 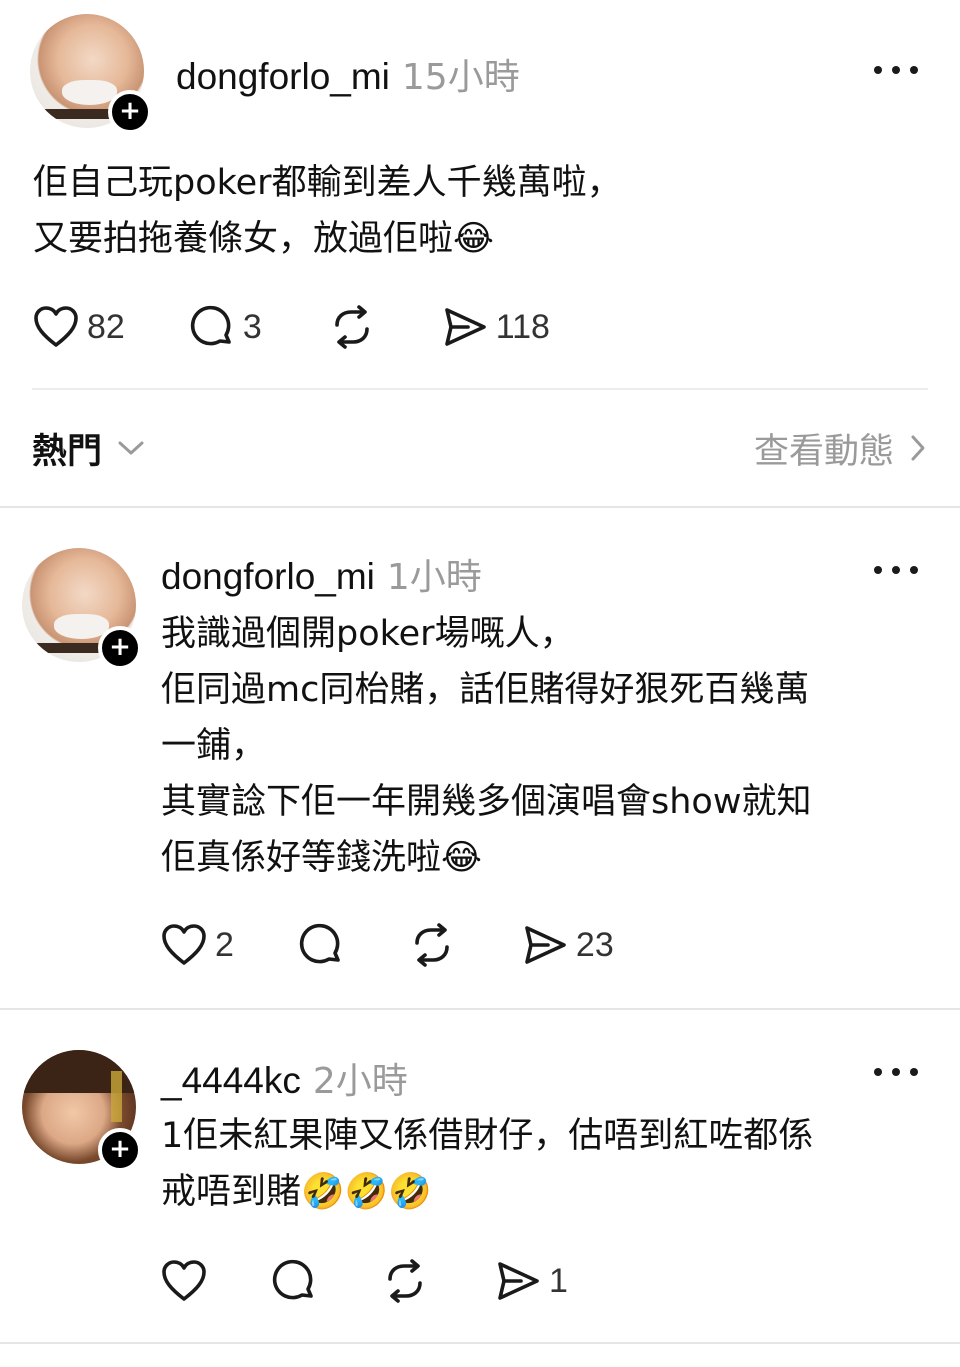 What do you see at coordinates (252, 326) in the screenshot?
I see `reply-count: 3` at bounding box center [252, 326].